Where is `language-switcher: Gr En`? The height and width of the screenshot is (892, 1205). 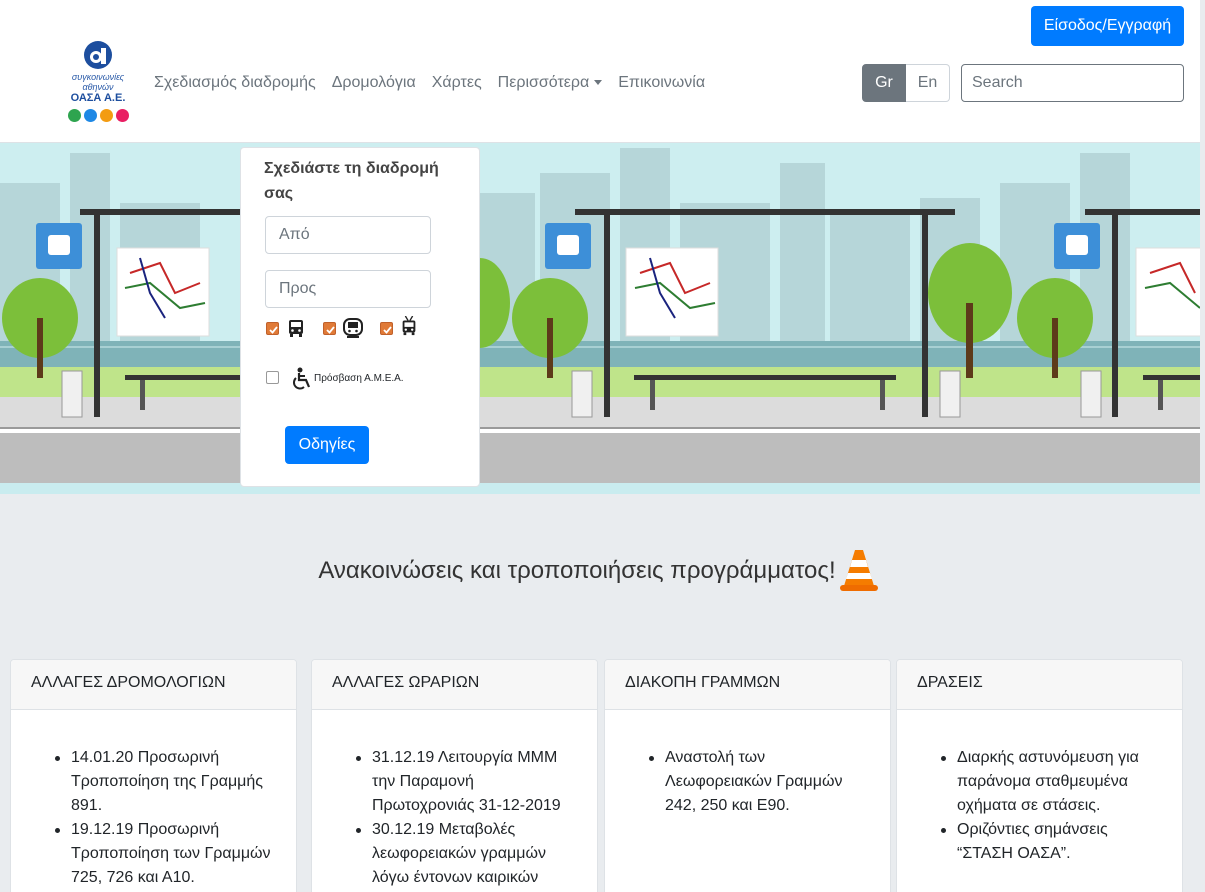 language-switcher: Gr En is located at coordinates (906, 83).